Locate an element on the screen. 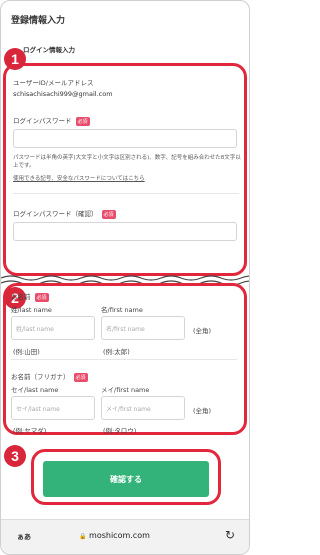  kana-last-example: (例:ヤマダ) is located at coordinates (30, 431).